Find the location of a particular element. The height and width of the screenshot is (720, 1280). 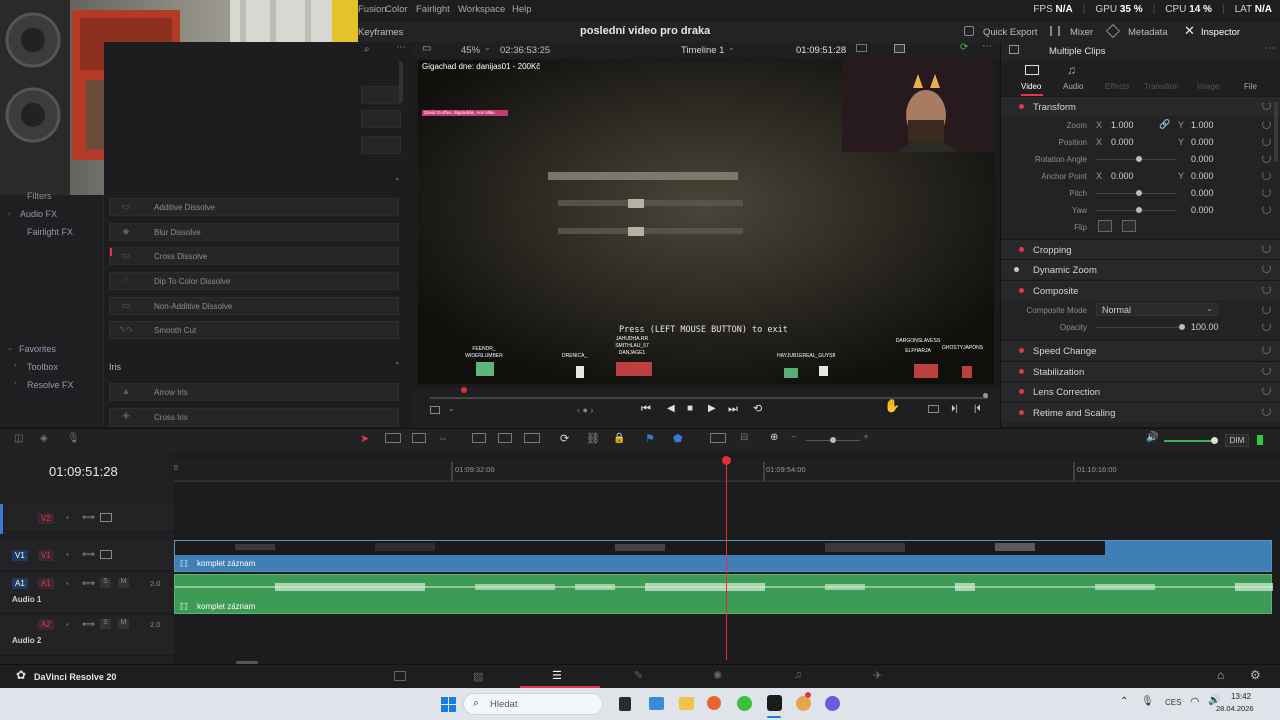

track-header-v1: V1 V1 ▪ ⟺ is located at coordinates (87, 555).